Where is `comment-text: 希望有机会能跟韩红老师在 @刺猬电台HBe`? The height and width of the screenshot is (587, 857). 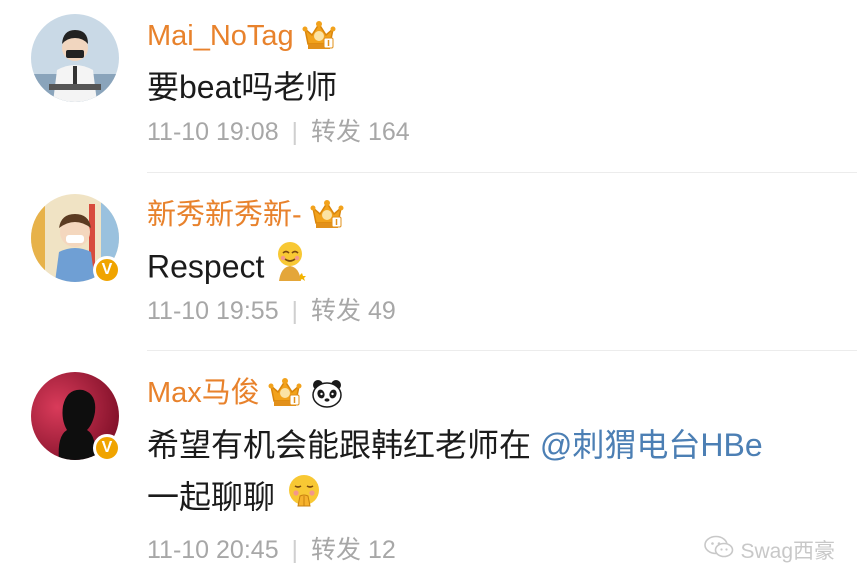
comment-text: 希望有机会能跟韩红老师在 @刺猬电台HBe is located at coordinates (455, 445).